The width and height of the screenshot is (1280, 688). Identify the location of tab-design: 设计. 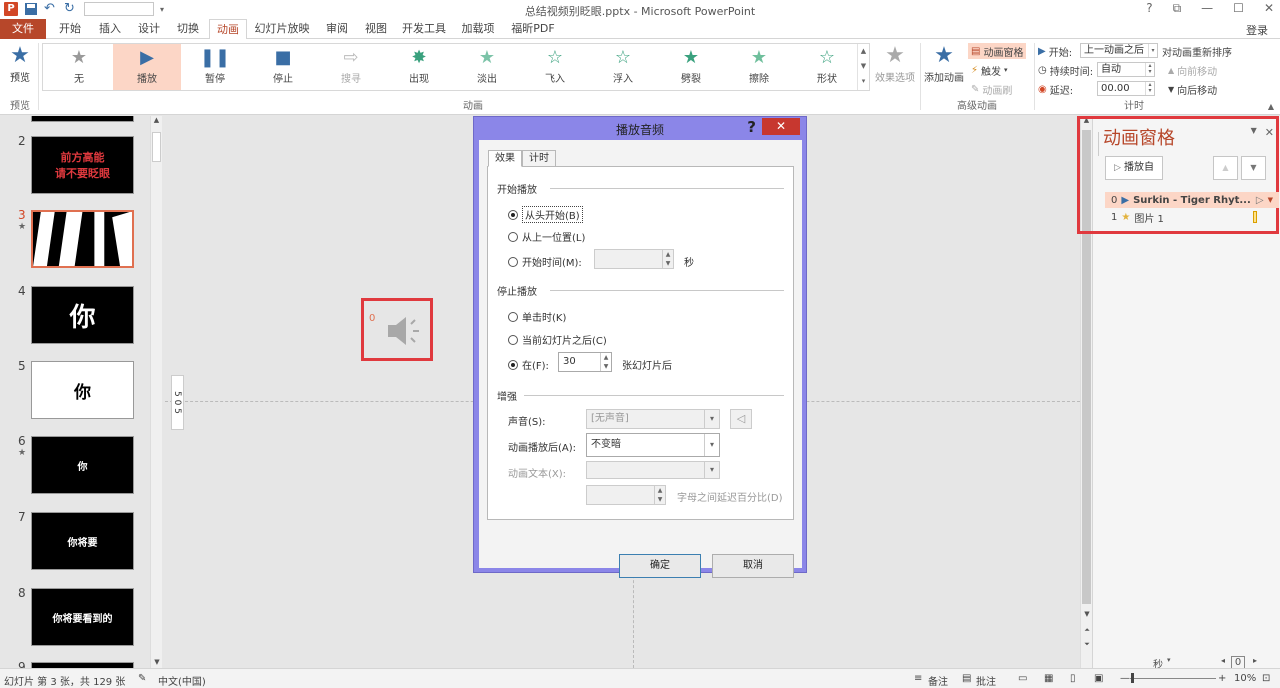
(149, 29).